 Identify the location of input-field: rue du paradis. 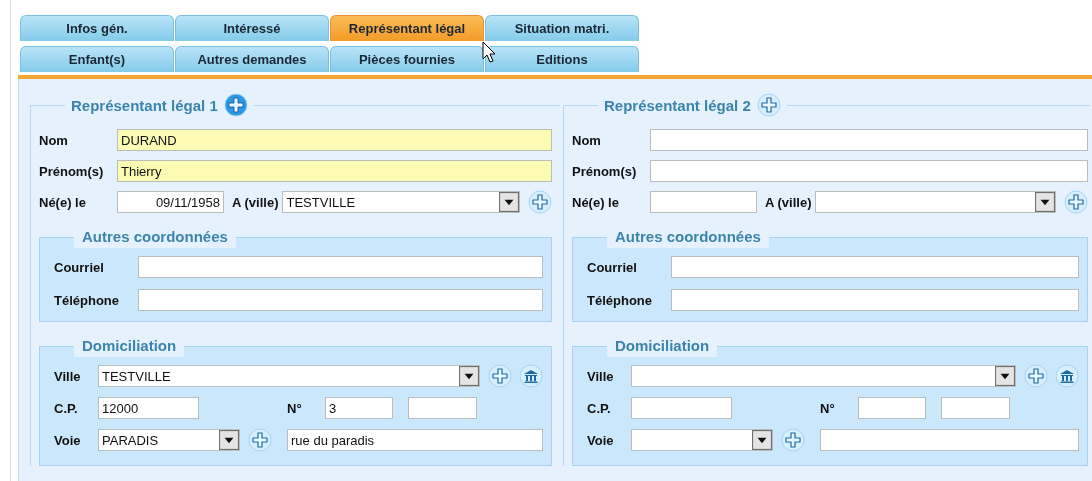
(415, 440).